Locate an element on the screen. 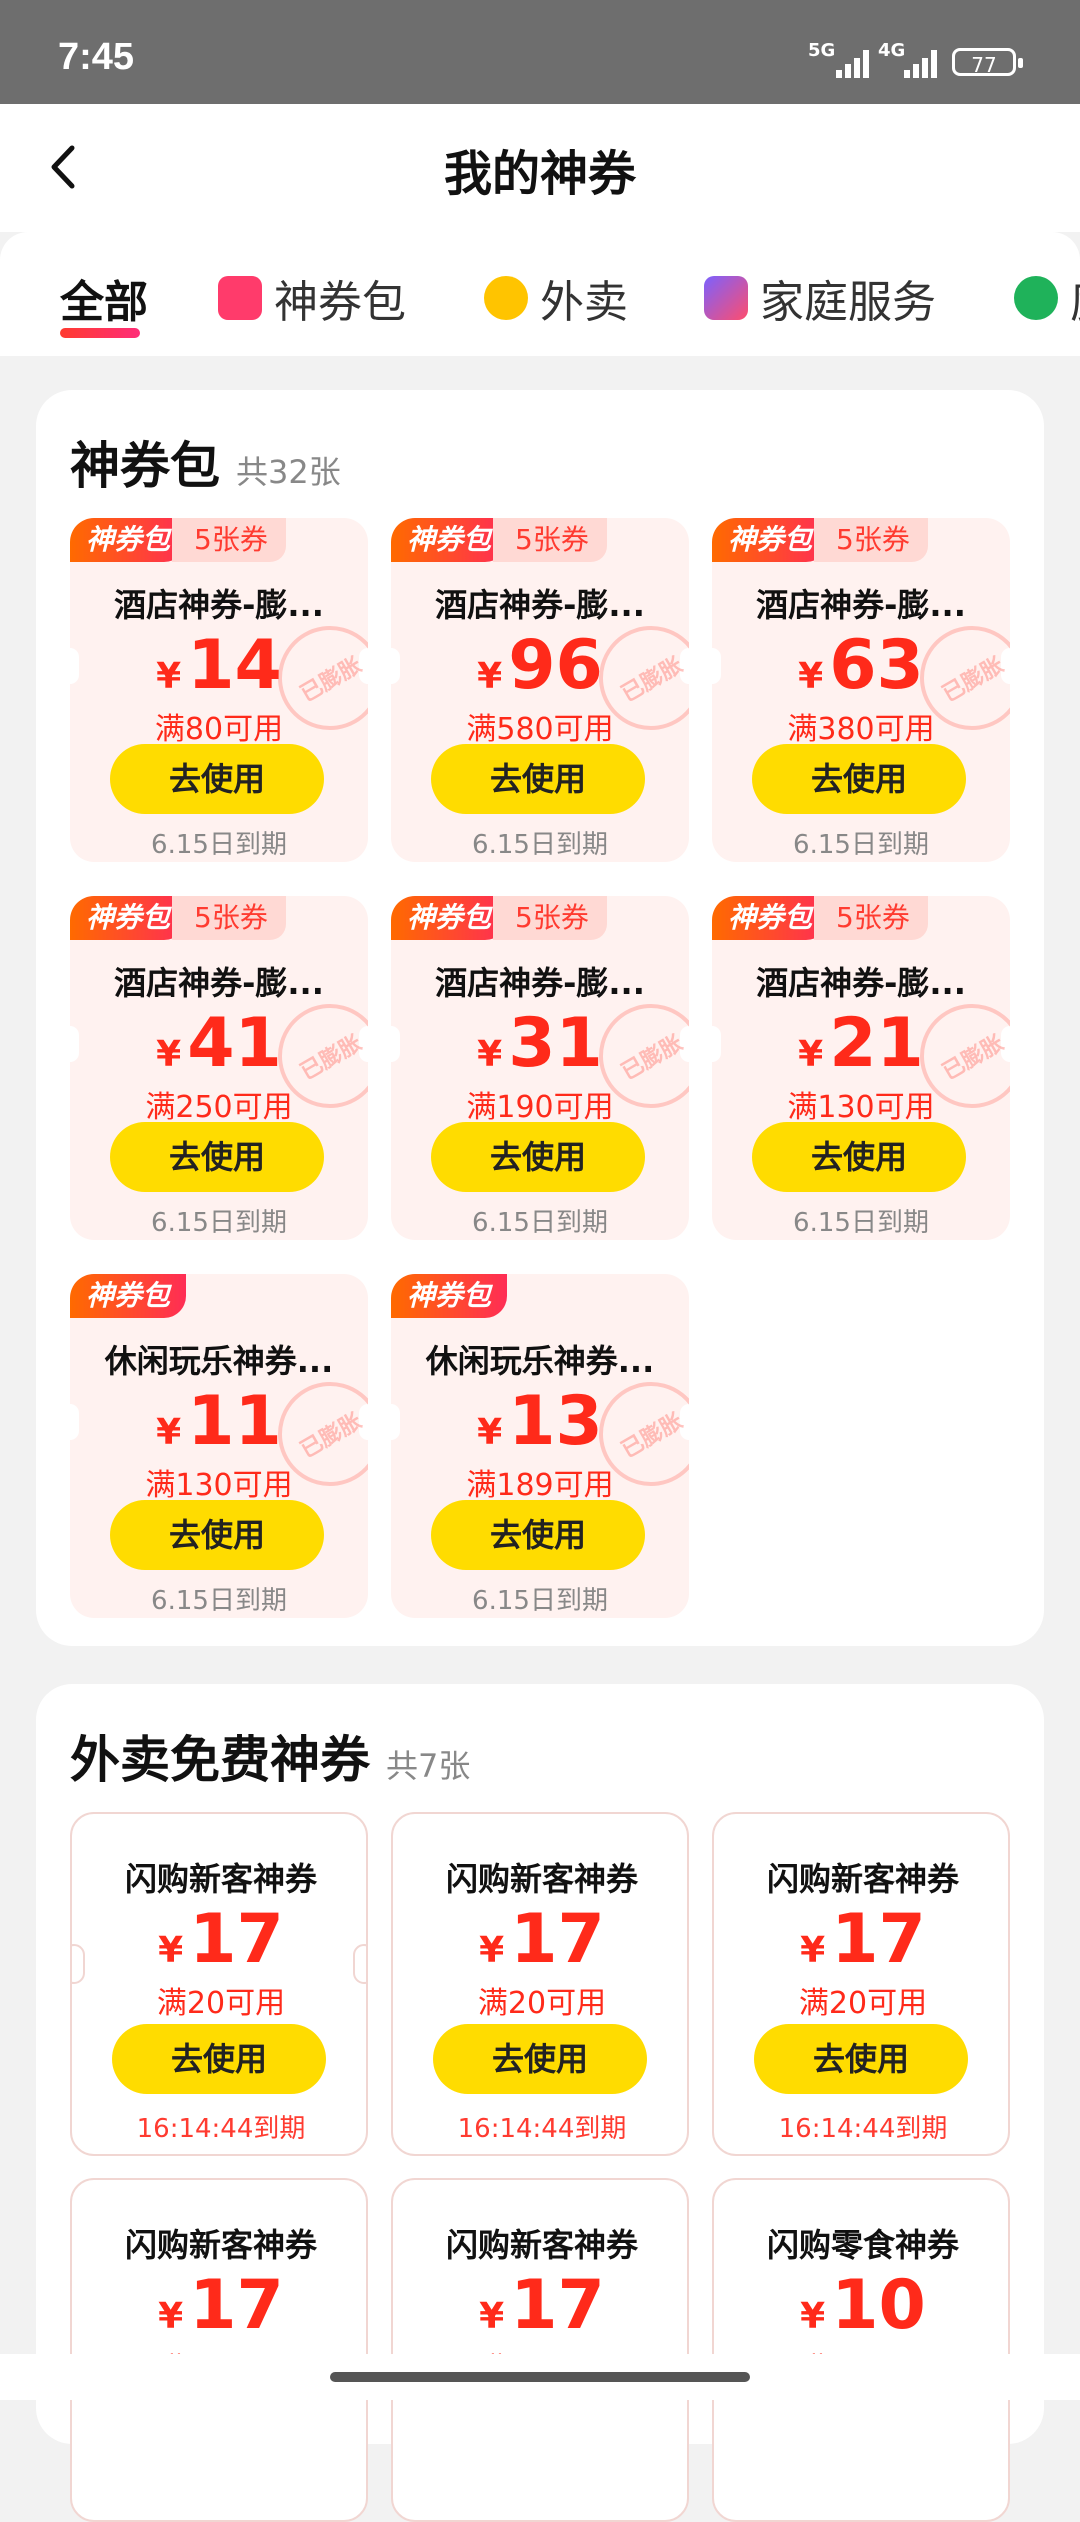  tab-coupon-pack-label: 神券包 is located at coordinates (340, 302).